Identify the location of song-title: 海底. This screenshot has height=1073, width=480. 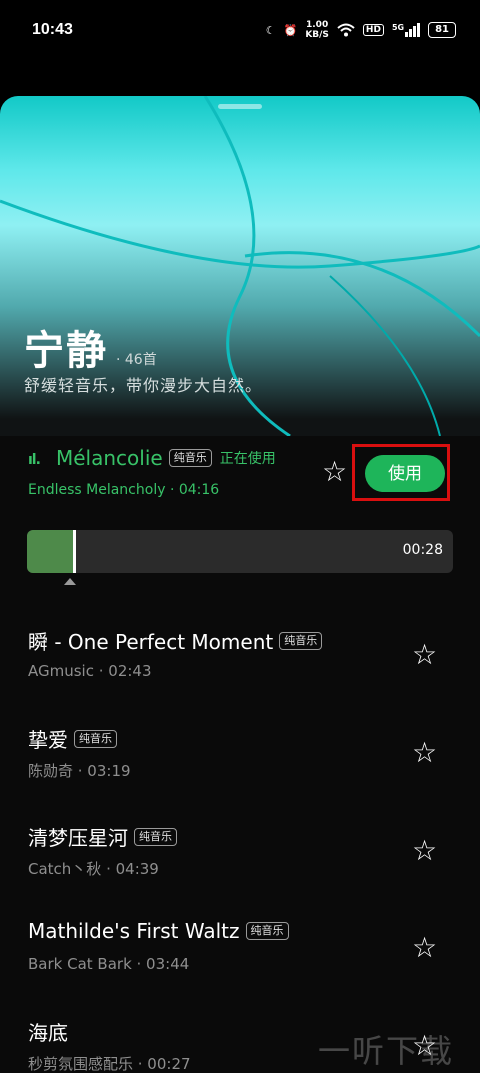
(48, 1033).